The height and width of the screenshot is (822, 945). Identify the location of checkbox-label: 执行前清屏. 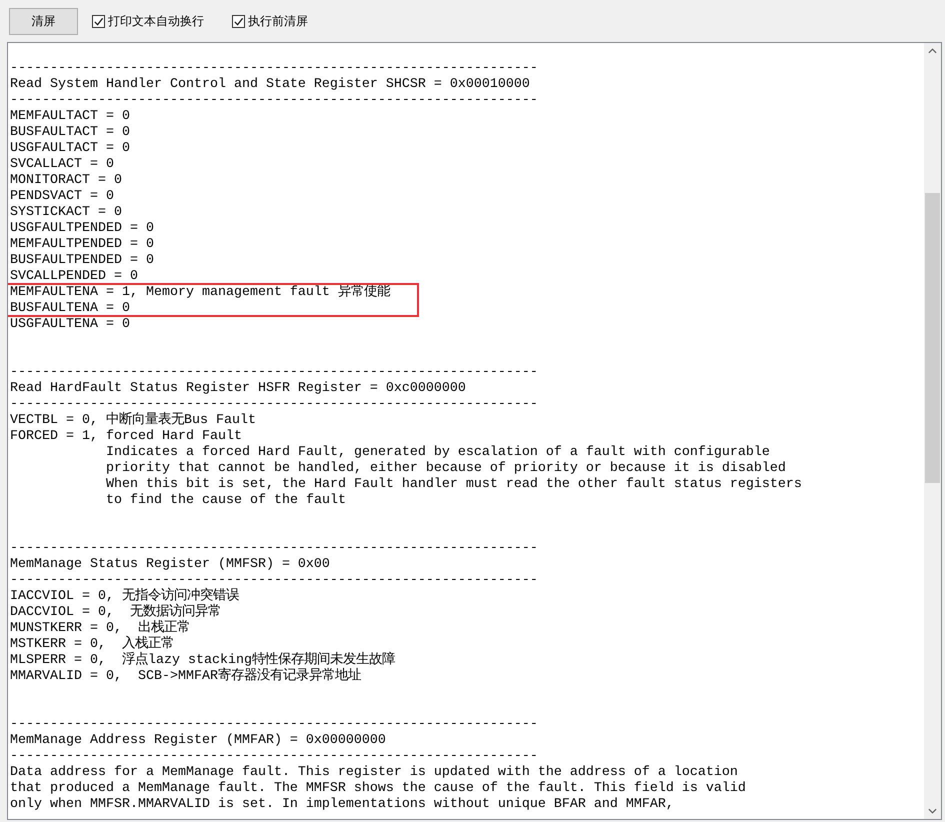
(278, 21).